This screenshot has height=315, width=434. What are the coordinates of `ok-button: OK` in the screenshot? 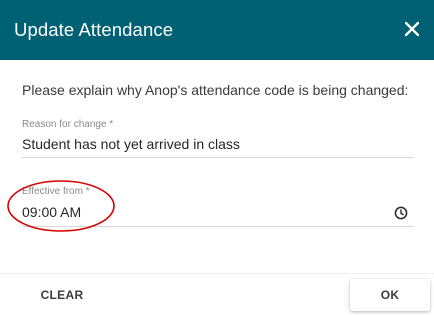 It's located at (390, 295).